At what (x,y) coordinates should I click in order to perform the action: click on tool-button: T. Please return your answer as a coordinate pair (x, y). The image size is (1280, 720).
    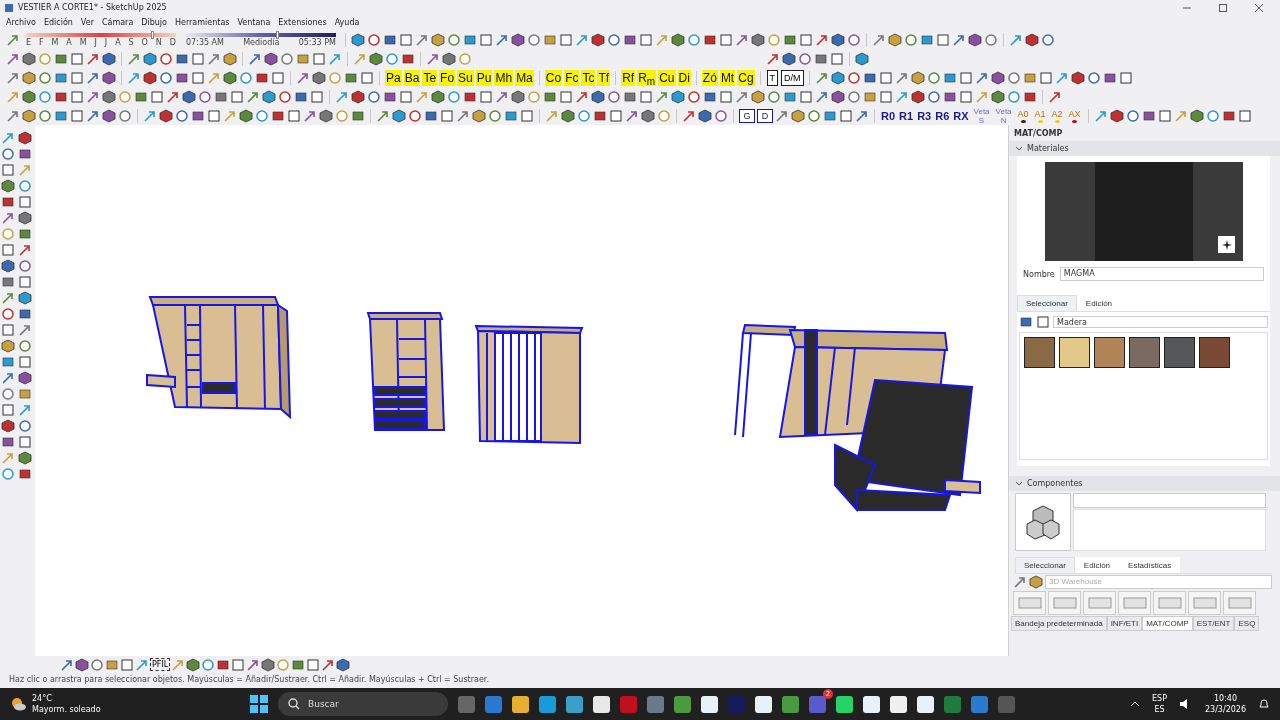
    Looking at the image, I should click on (772, 77).